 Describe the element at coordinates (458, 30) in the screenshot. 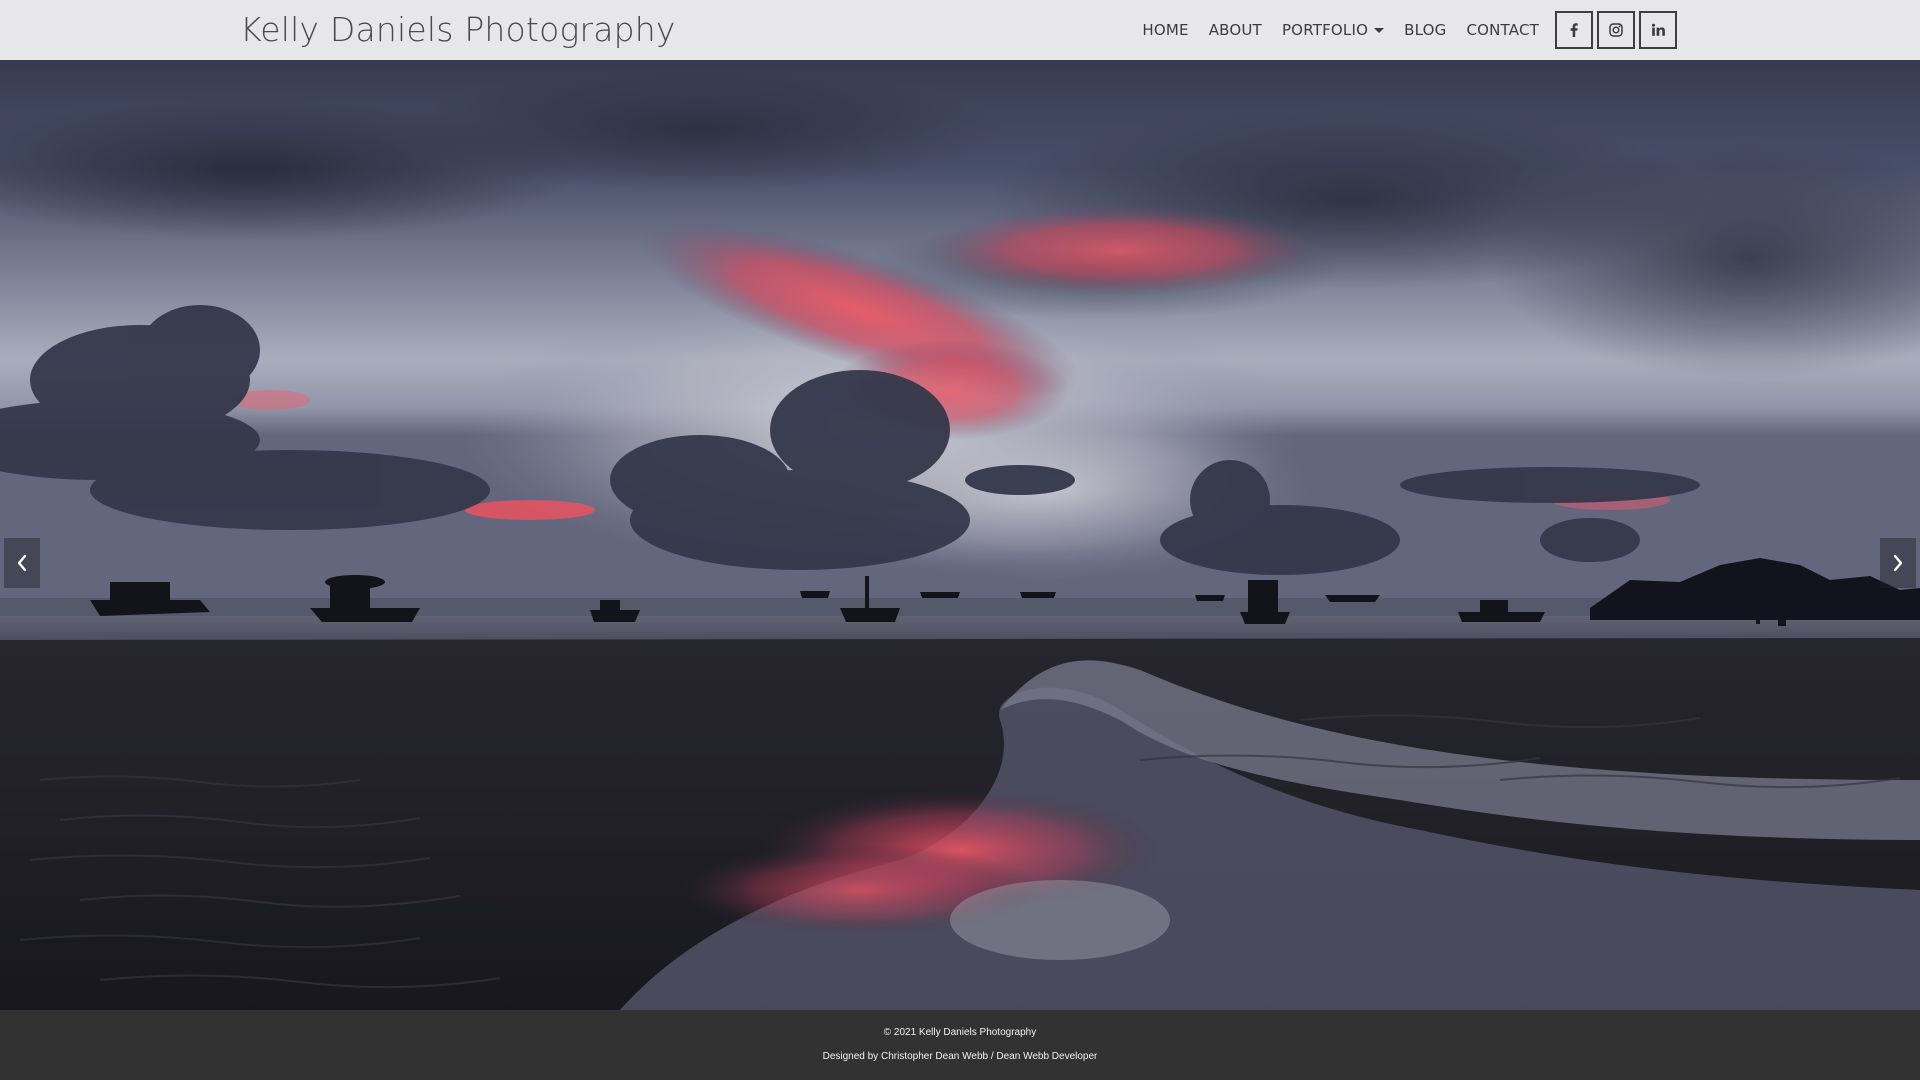

I see `site-title: Kelly Daniels Photography` at that location.